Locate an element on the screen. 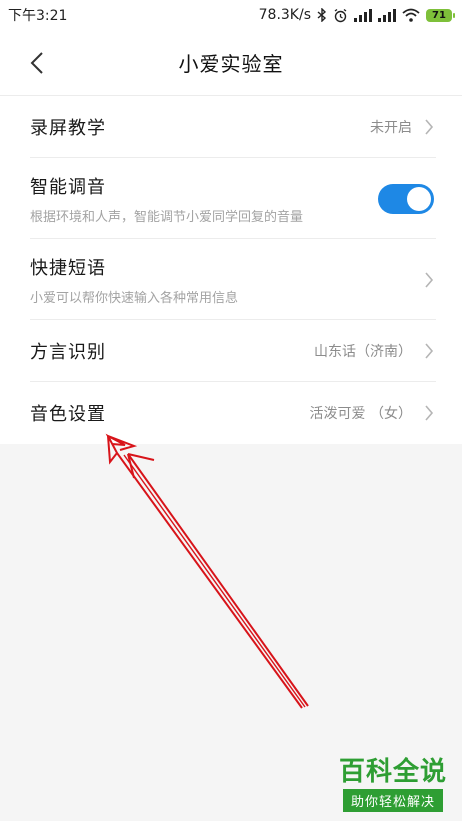 The image size is (462, 821). setting-row-smart-volume: 智能调音 根据环境和人声，智能调节小爱同学回复的音量 is located at coordinates (231, 198).